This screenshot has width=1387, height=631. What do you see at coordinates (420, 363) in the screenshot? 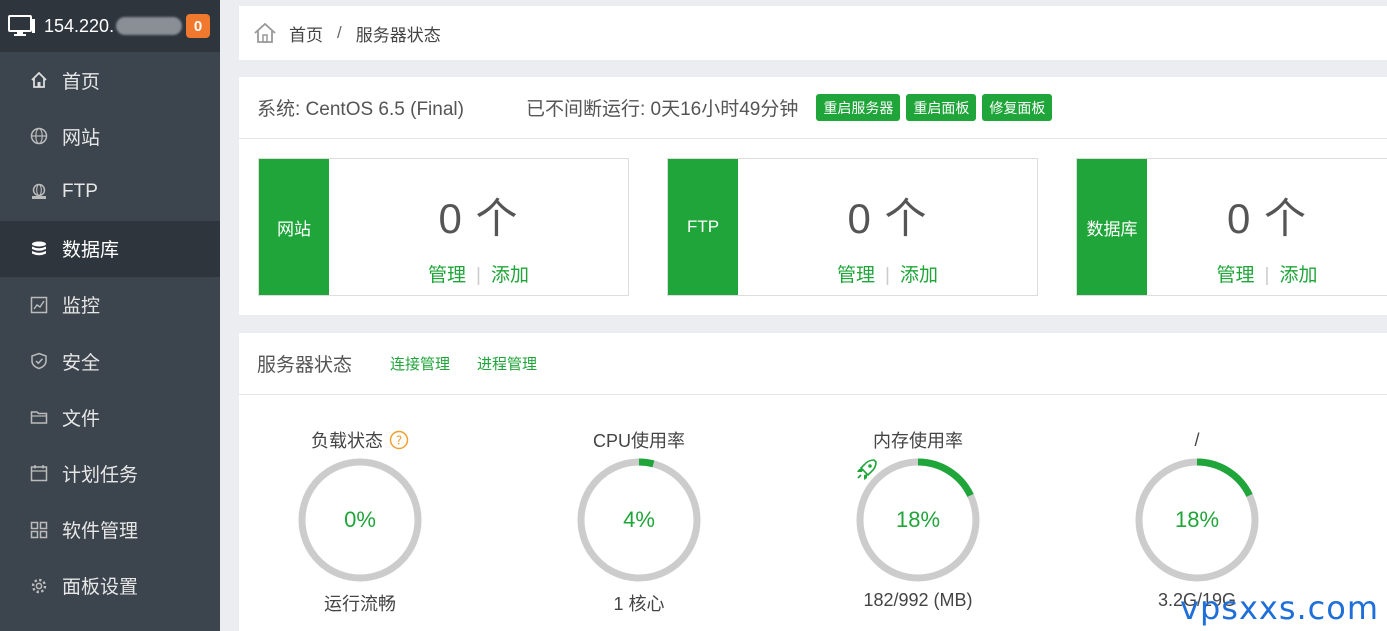
I see `connection-manage-link: 连接管理` at bounding box center [420, 363].